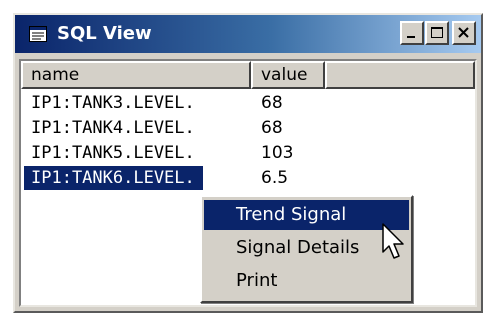  I want to click on column-header-value: value, so click(288, 75).